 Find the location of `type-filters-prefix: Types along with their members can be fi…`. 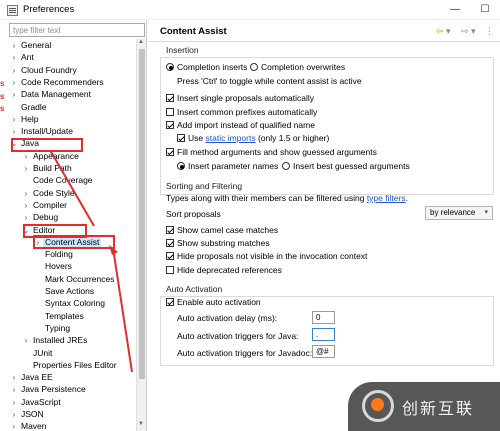

type-filters-prefix: Types along with their members can be fi… is located at coordinates (265, 198).